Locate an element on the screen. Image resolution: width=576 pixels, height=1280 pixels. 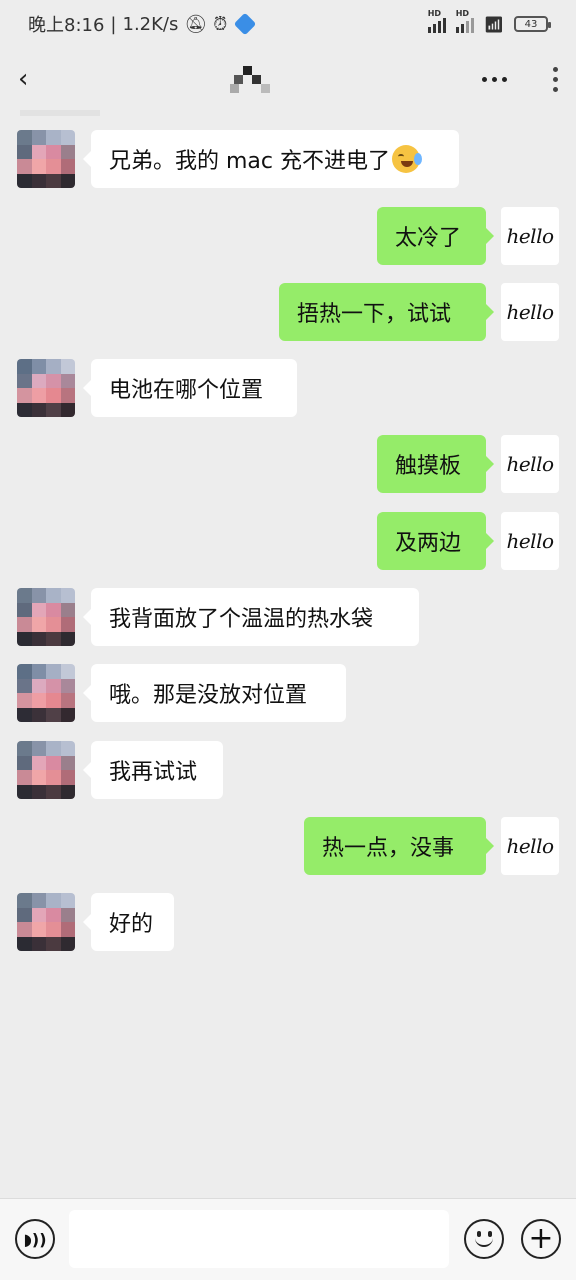
message-bubble-received: 电池在哪个位置 is located at coordinates (190, 388).